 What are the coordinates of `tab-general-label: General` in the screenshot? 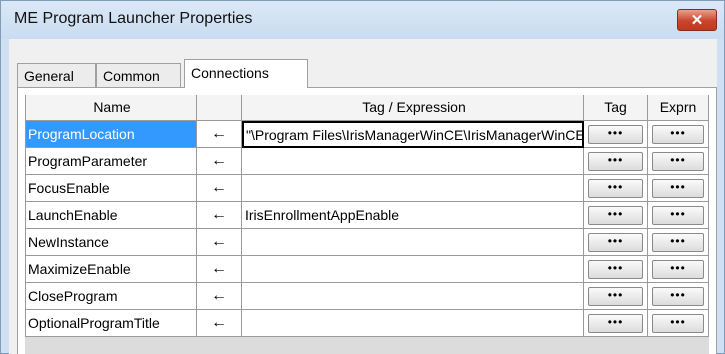 It's located at (49, 76).